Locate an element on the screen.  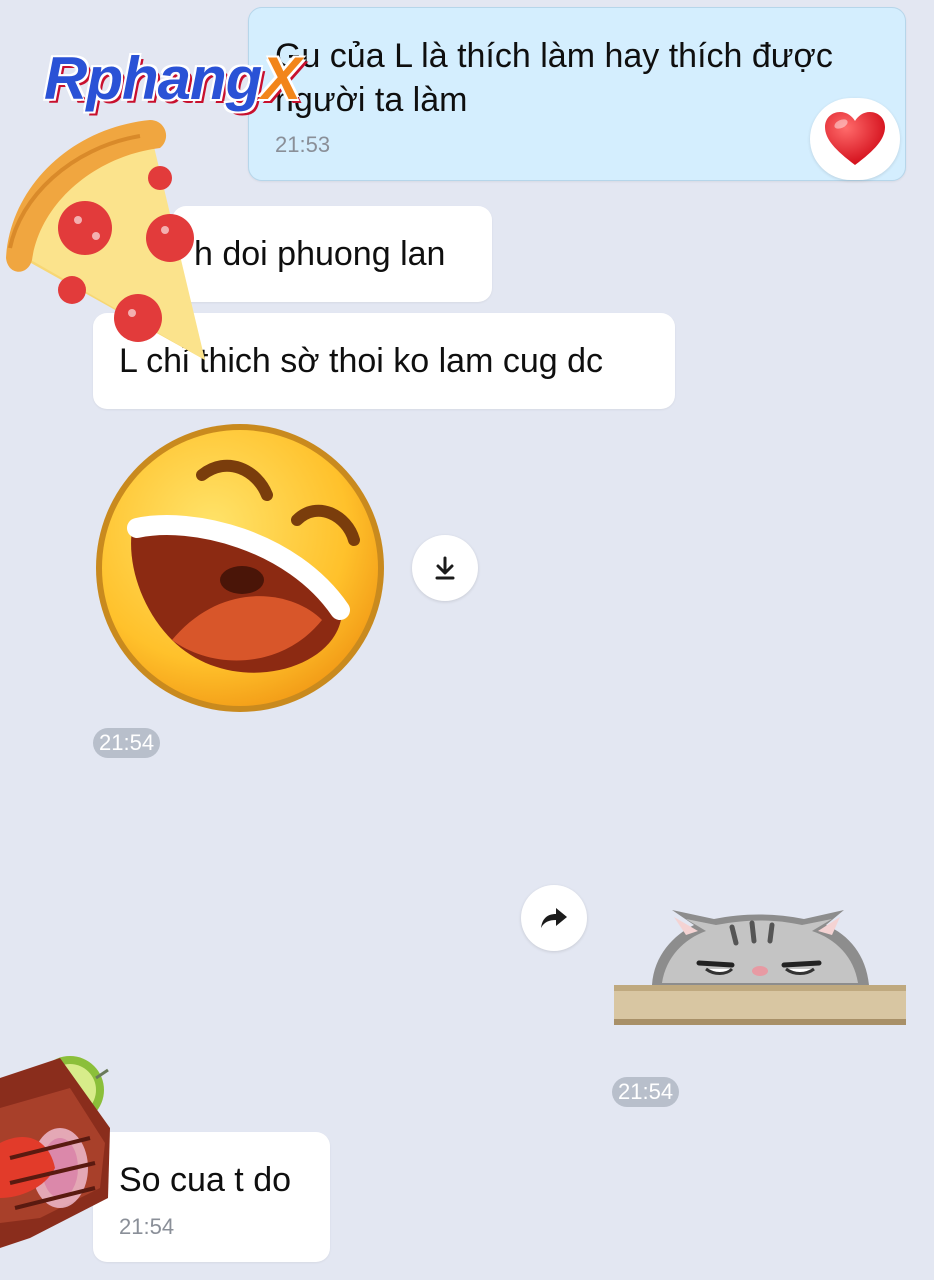
incoming-message: h doi phuong lan is located at coordinates (332, 254).